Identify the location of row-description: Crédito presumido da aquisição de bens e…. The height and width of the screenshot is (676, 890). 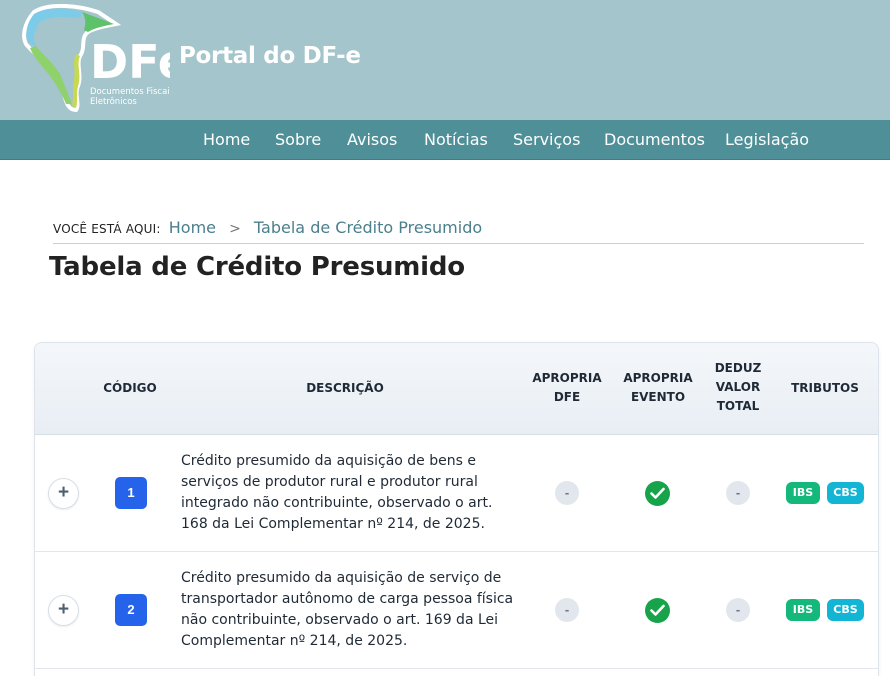
(337, 492).